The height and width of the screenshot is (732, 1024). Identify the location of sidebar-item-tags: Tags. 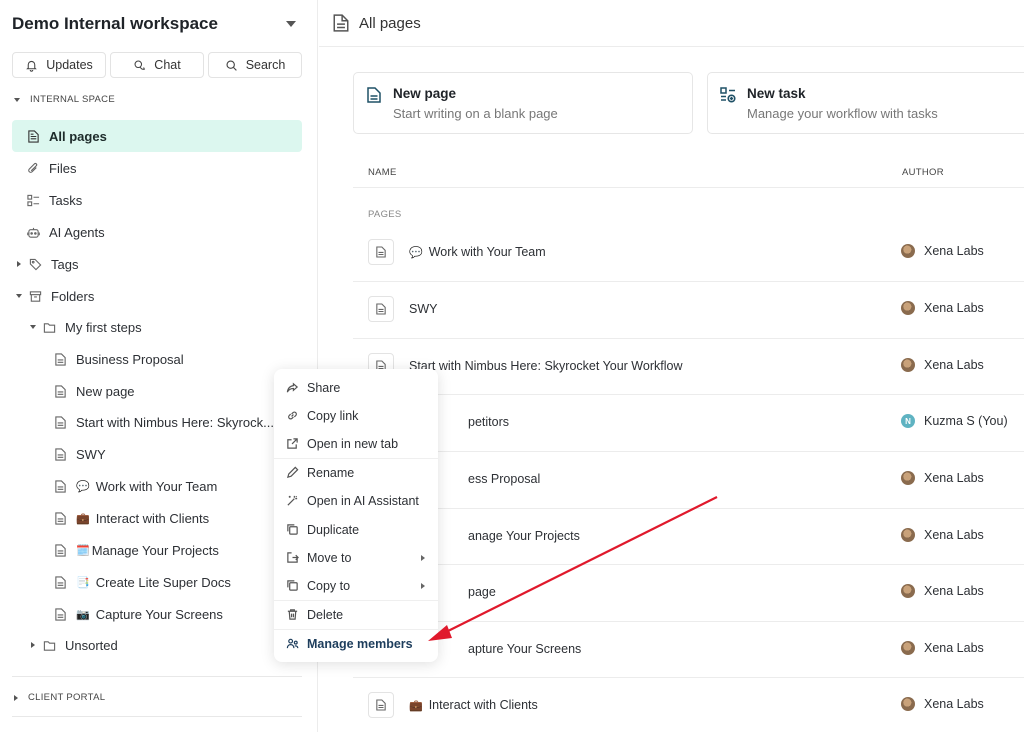
(46, 264).